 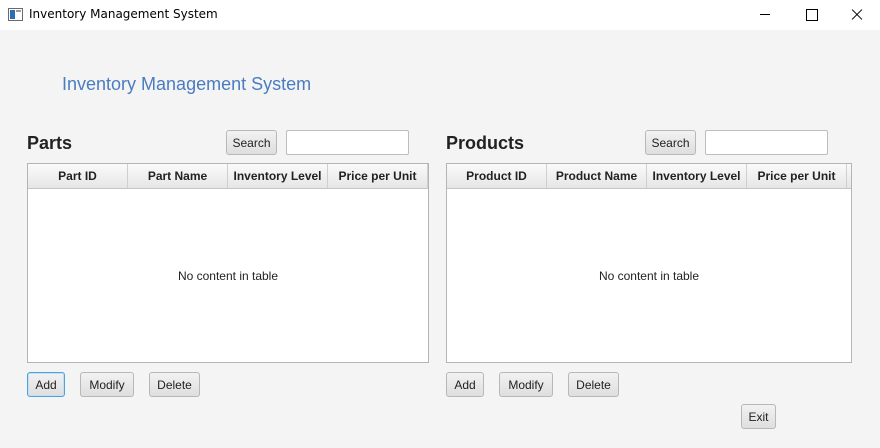 I want to click on minimize-icon, so click(x=765, y=15).